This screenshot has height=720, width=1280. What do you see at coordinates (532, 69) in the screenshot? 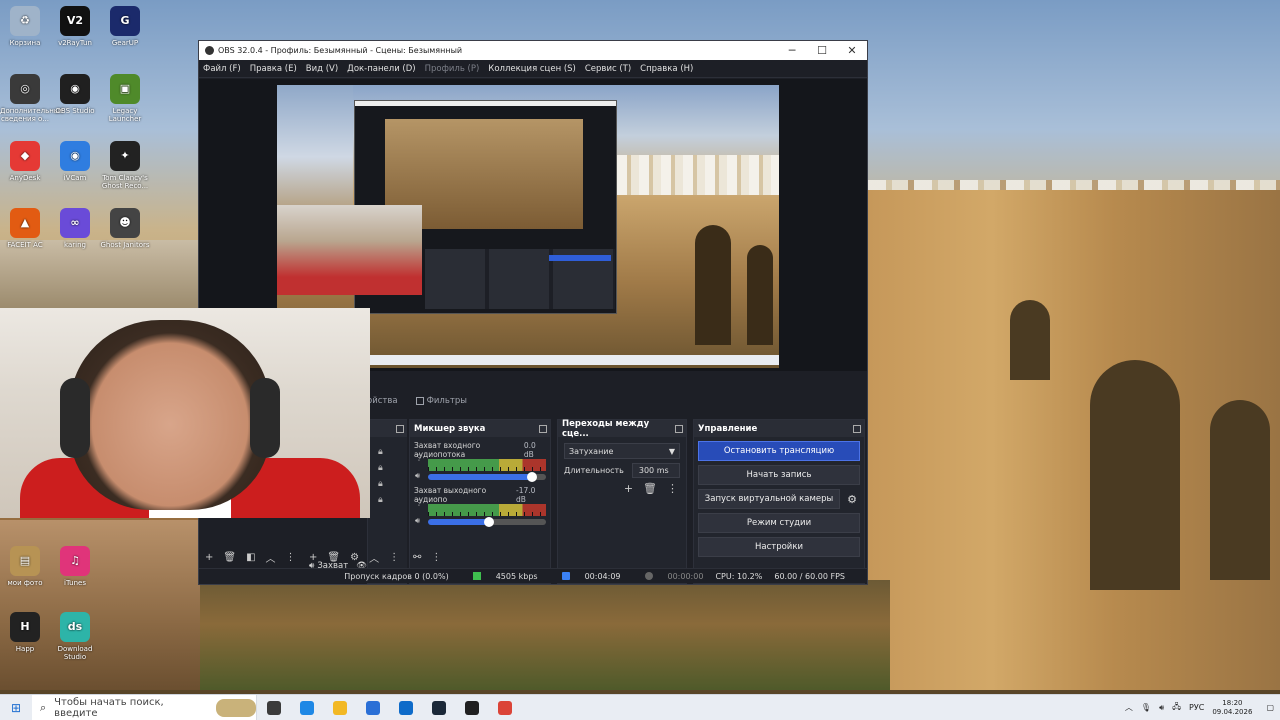
I see `menu-item: Коллекция сцен (S)` at bounding box center [532, 69].